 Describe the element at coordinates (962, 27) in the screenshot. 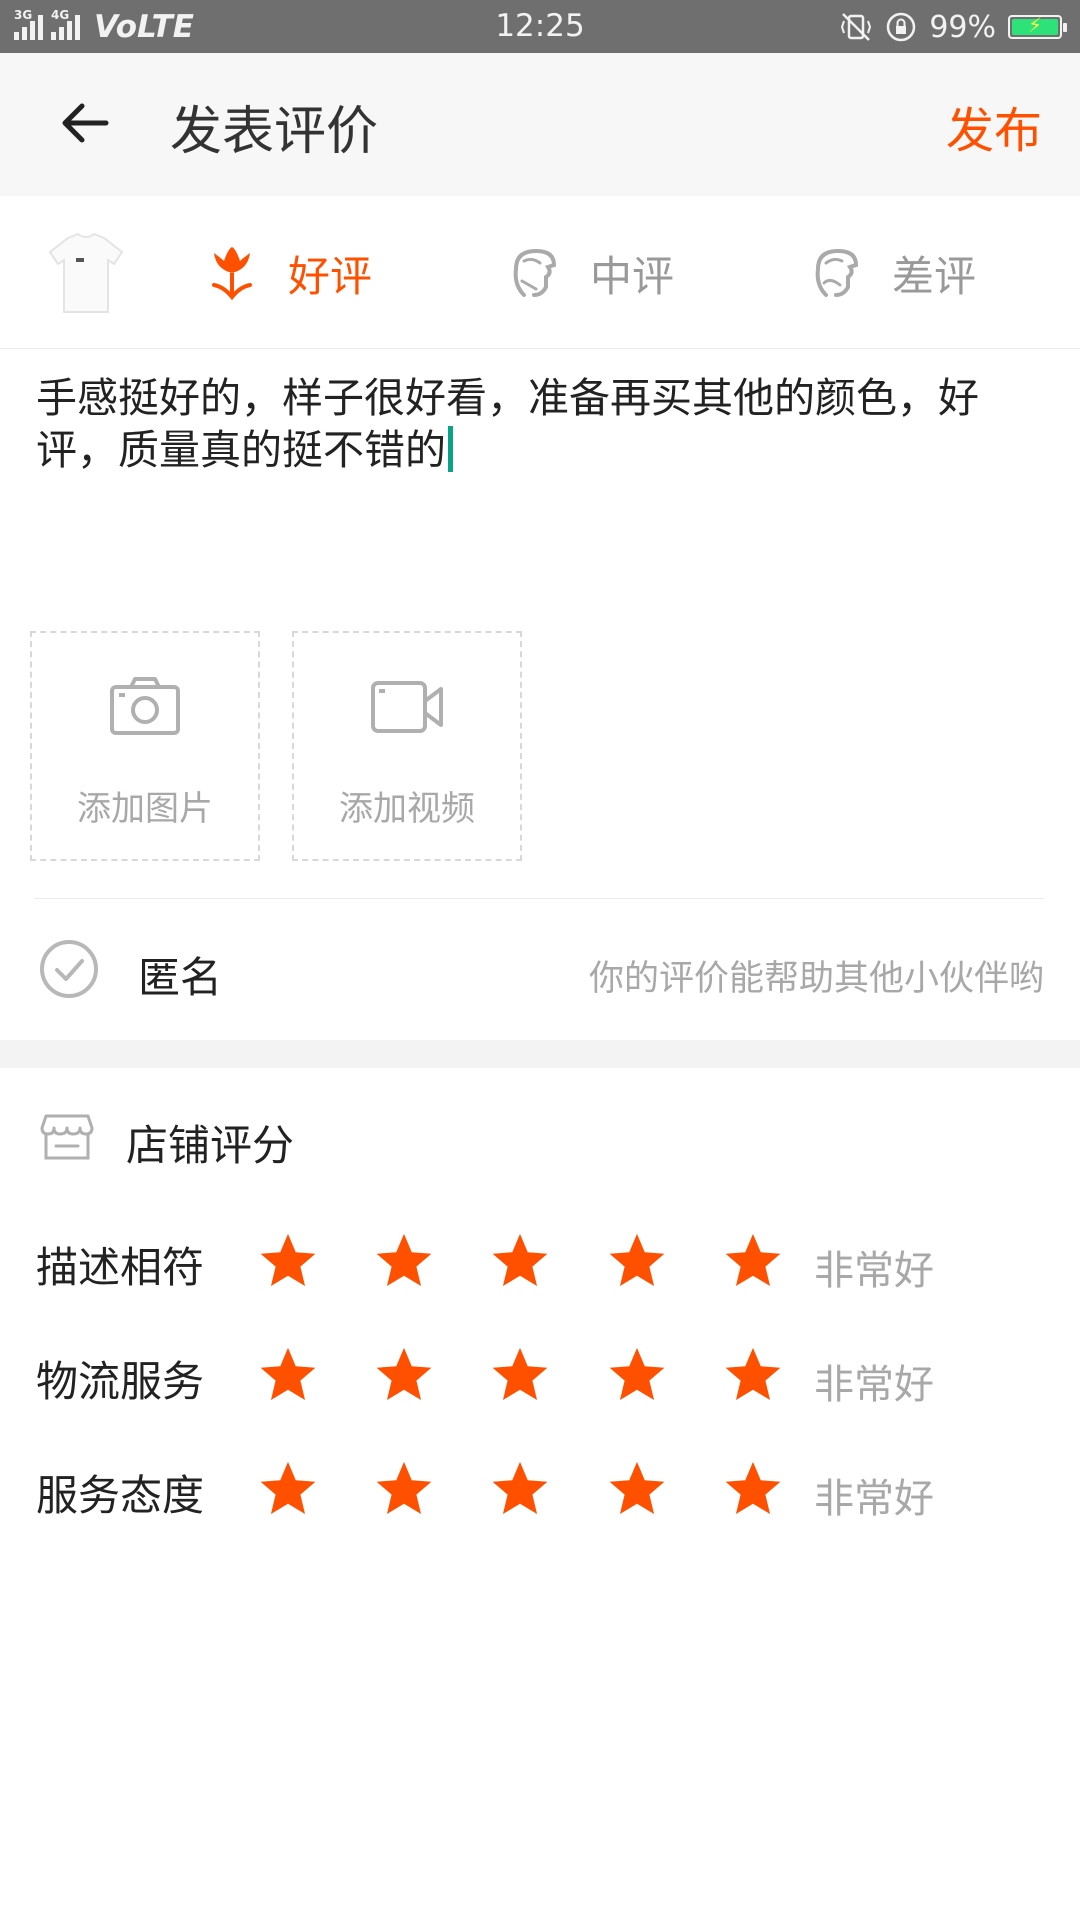

I see `battery-percent: 99%` at that location.